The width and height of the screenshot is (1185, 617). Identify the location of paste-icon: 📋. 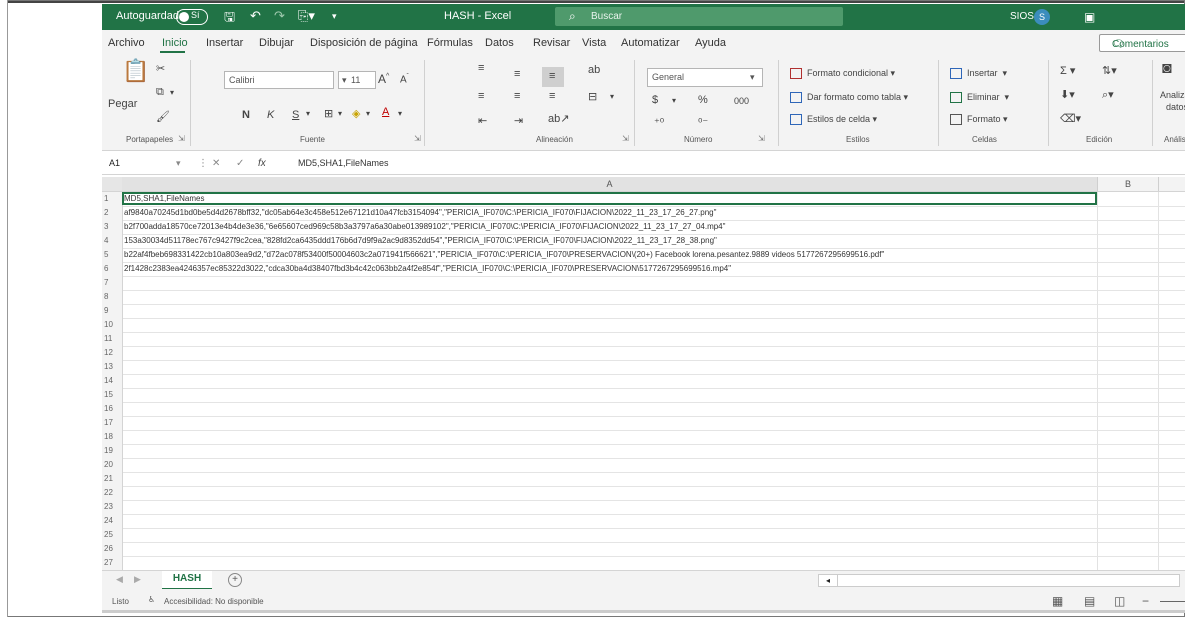
(135, 71).